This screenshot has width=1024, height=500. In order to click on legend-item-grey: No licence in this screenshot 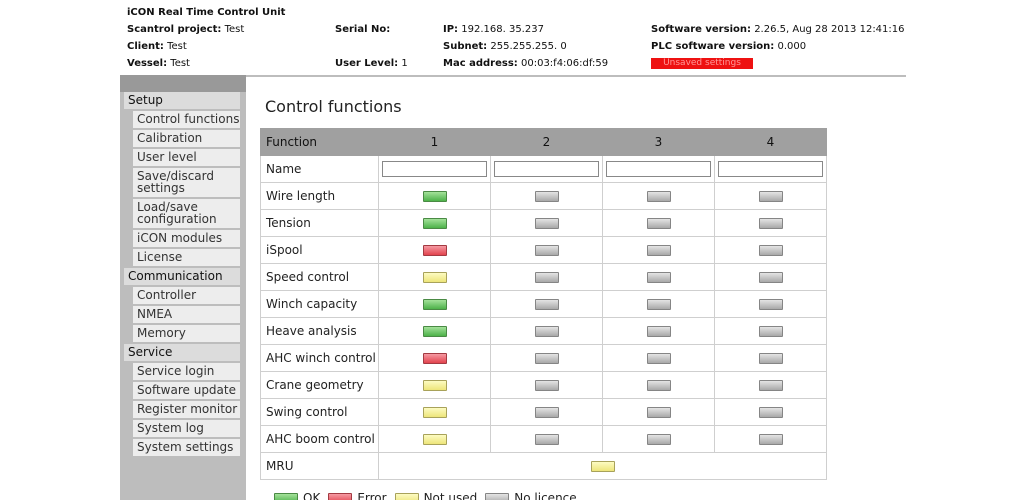, I will do `click(531, 495)`.